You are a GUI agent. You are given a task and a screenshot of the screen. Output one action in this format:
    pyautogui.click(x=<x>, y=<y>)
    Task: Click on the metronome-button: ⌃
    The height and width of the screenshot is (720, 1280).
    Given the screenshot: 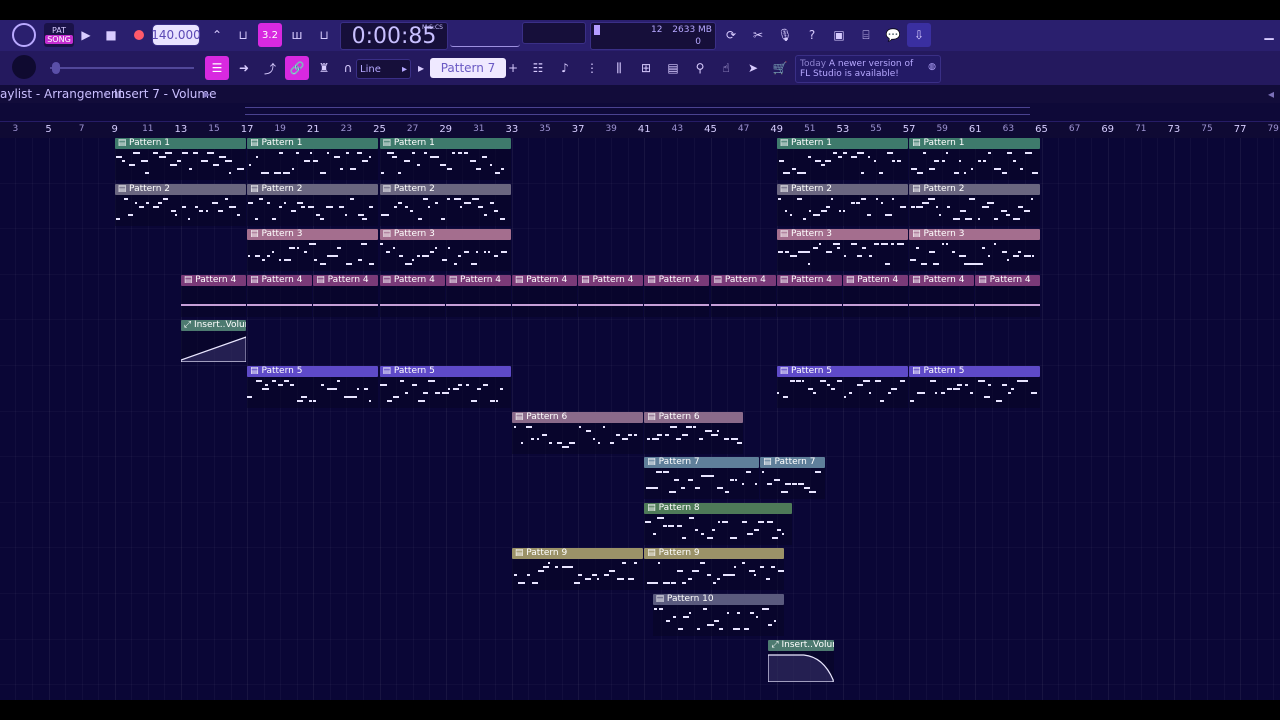 What is the action you would take?
    pyautogui.click(x=217, y=35)
    